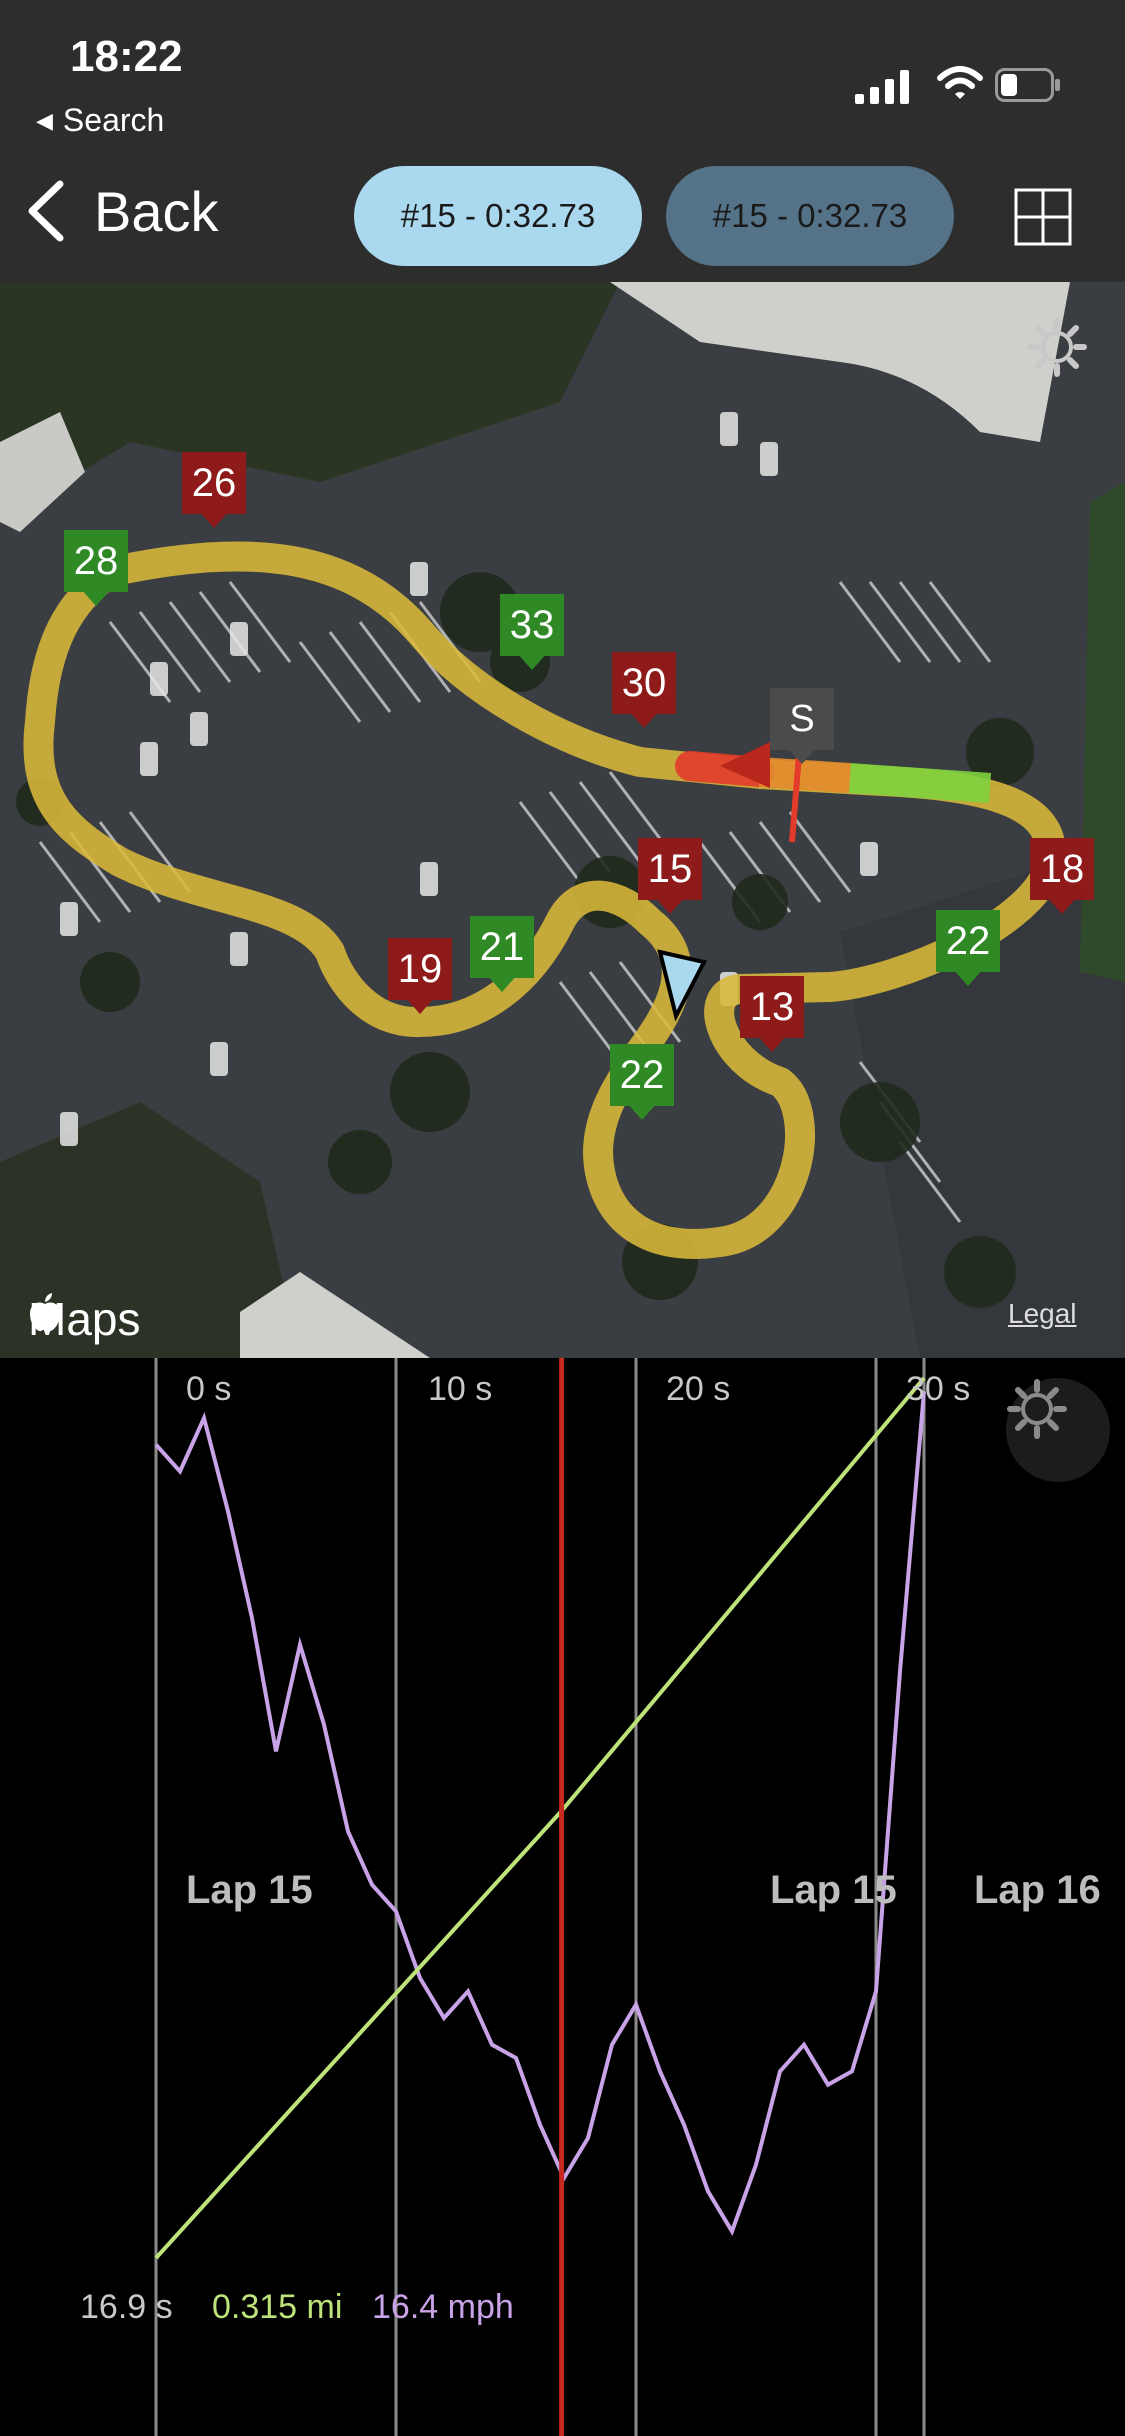 This screenshot has height=2436, width=1125. Describe the element at coordinates (532, 632) in the screenshot. I see `speed-marker: 33` at that location.